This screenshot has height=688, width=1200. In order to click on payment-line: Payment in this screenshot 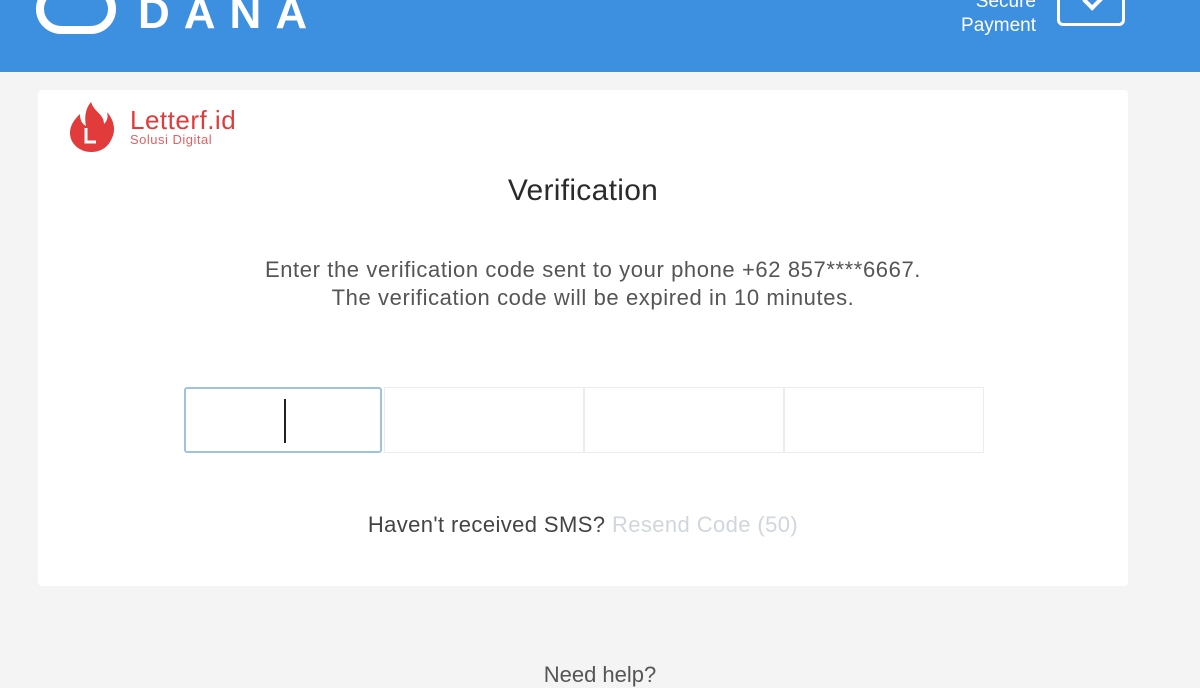, I will do `click(998, 25)`.